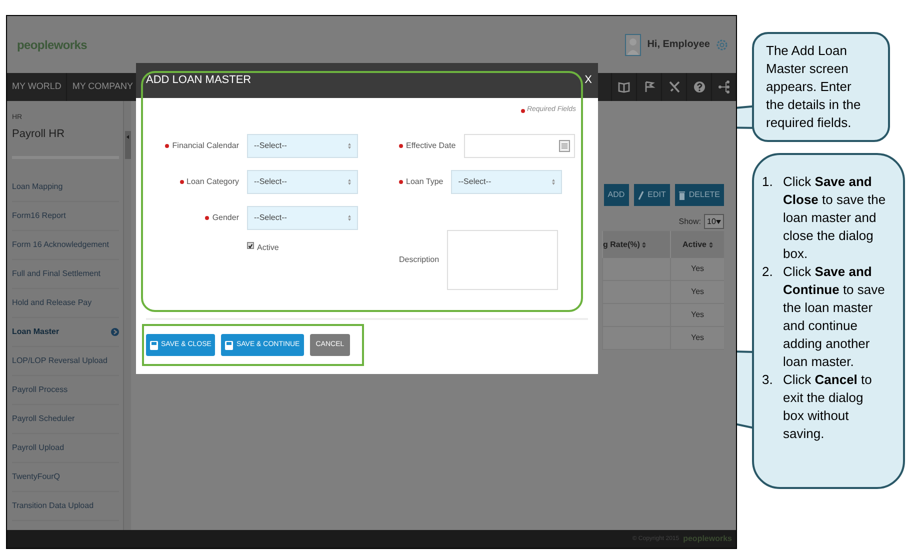 The width and height of the screenshot is (908, 560). Describe the element at coordinates (60, 361) in the screenshot. I see `sidebar-item: LOP/LOP Reversal Upload` at that location.